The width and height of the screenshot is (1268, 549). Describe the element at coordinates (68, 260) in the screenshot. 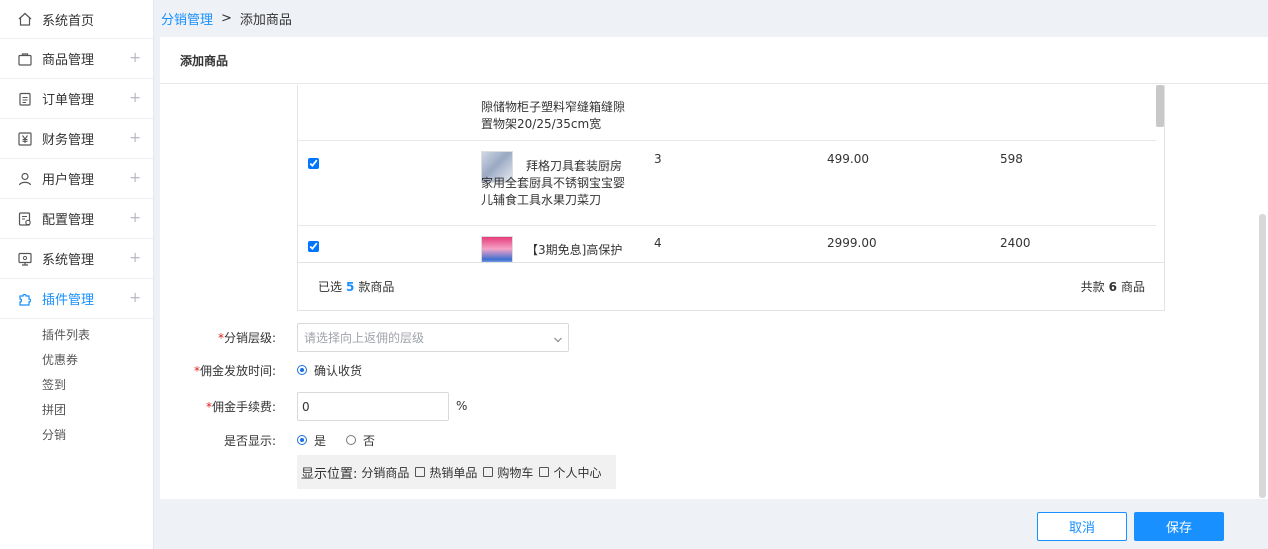

I see `sidebar-item-label: 系统管理` at that location.